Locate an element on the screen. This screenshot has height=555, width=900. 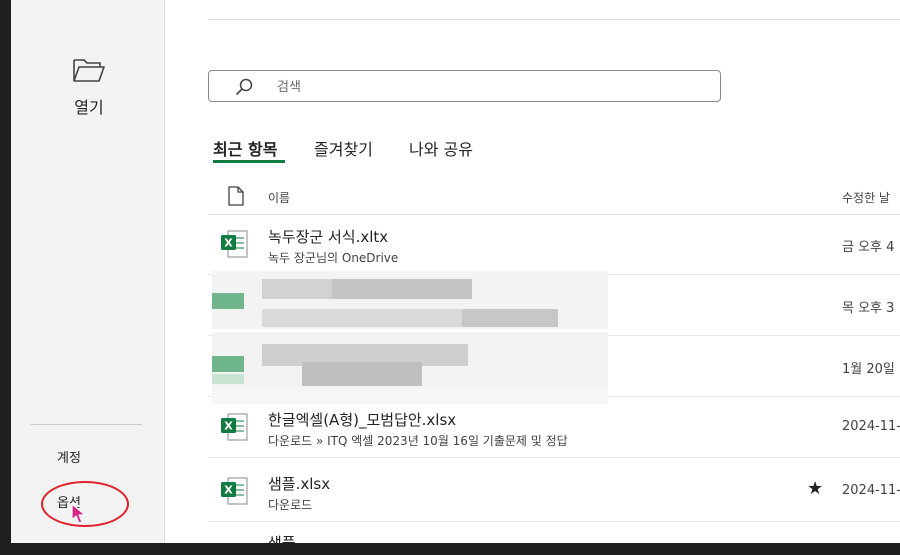
file-row: X 녹두장군 서식.xltx 녹두 장군님의 OneDrive 금 오후 4 is located at coordinates (554, 244).